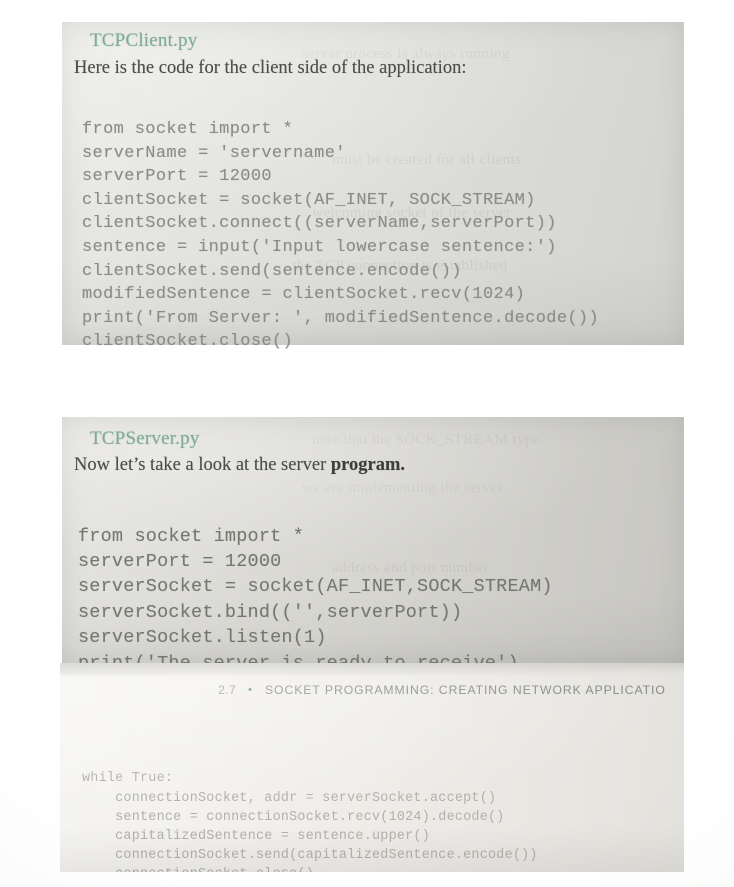 The height and width of the screenshot is (887, 734). Describe the element at coordinates (426, 440) in the screenshot. I see `ghost-text: note that the SOCK_STREAM type` at that location.